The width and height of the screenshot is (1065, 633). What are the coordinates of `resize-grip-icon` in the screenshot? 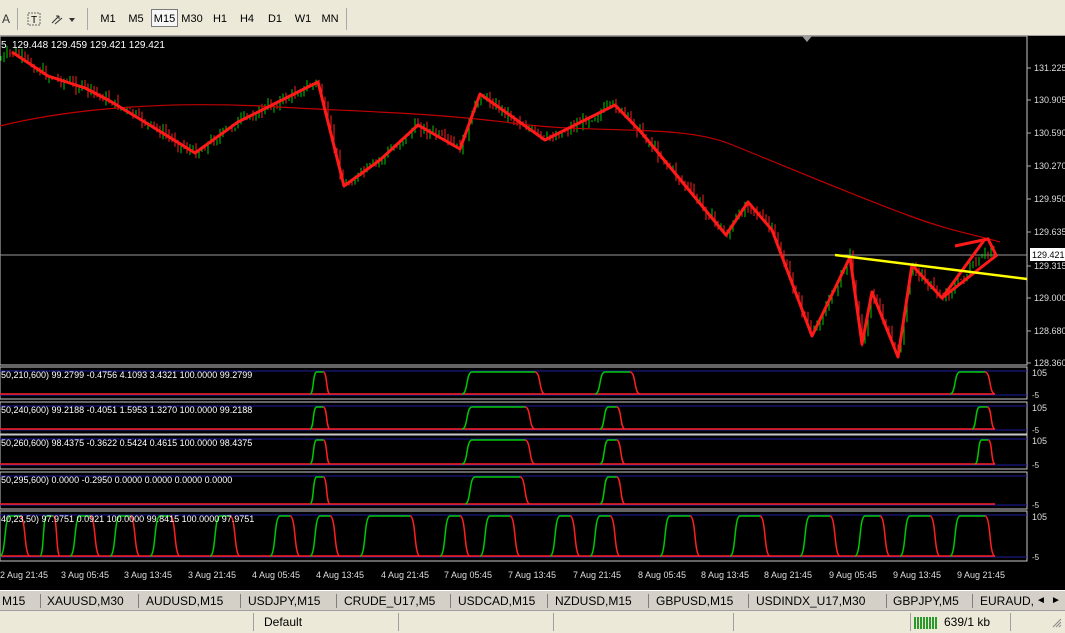 It's located at (1057, 624).